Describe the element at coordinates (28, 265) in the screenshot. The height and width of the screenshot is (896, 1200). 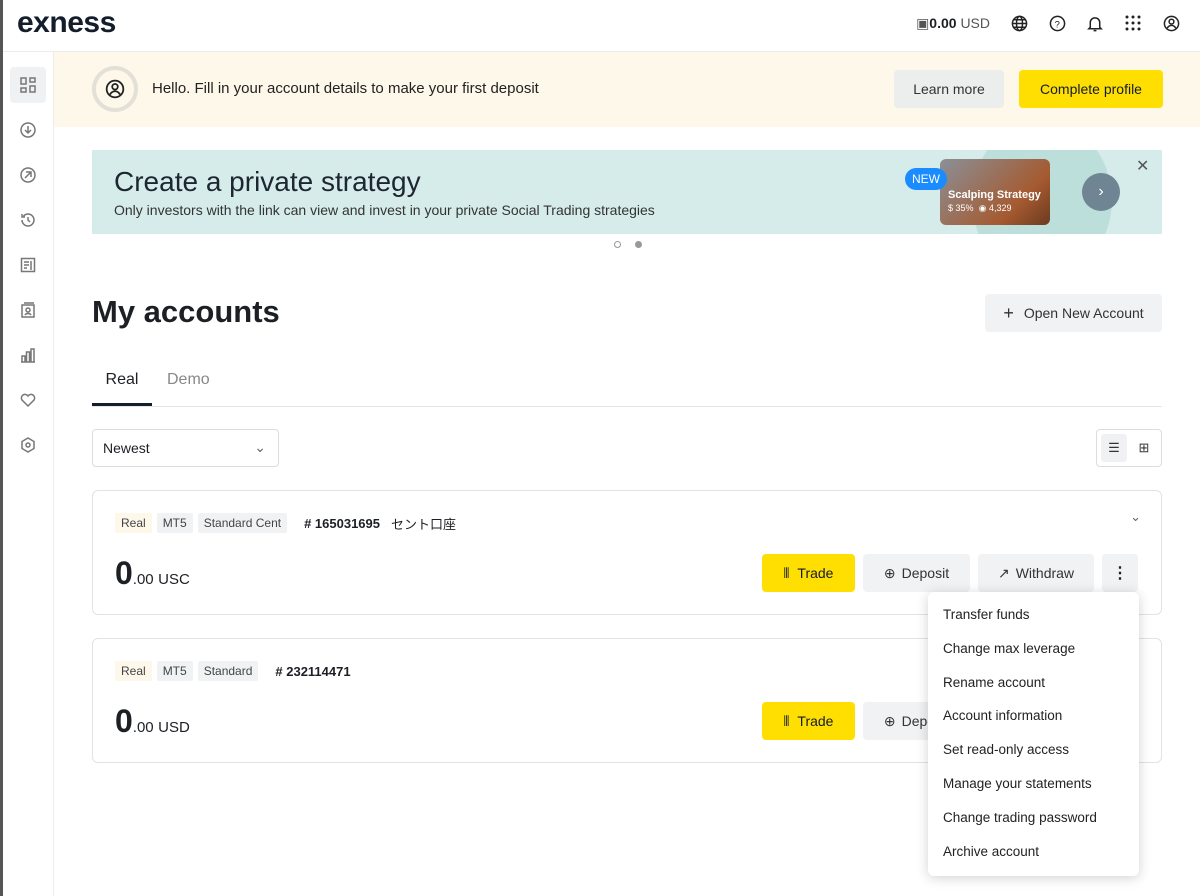
I see `analytics-icon` at that location.